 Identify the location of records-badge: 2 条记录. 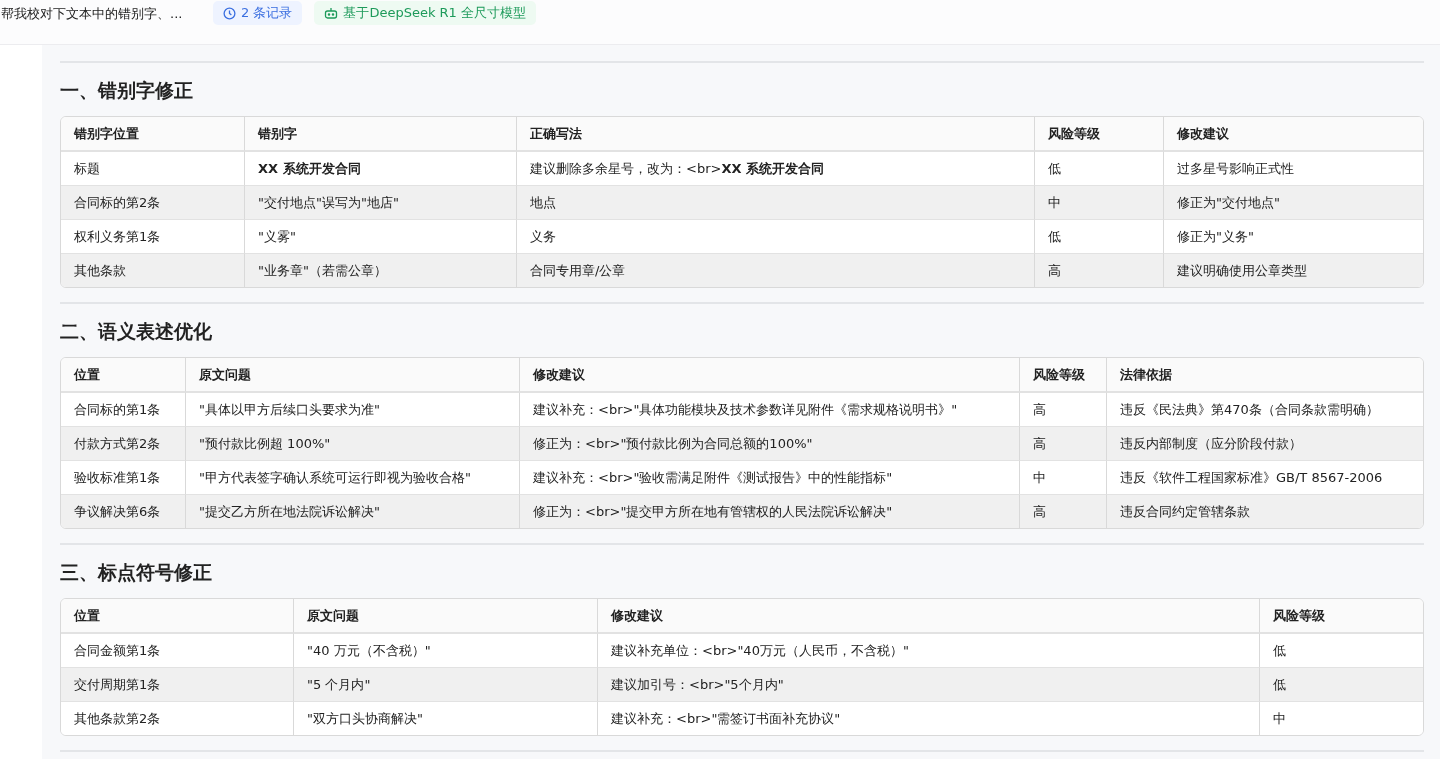
(258, 13).